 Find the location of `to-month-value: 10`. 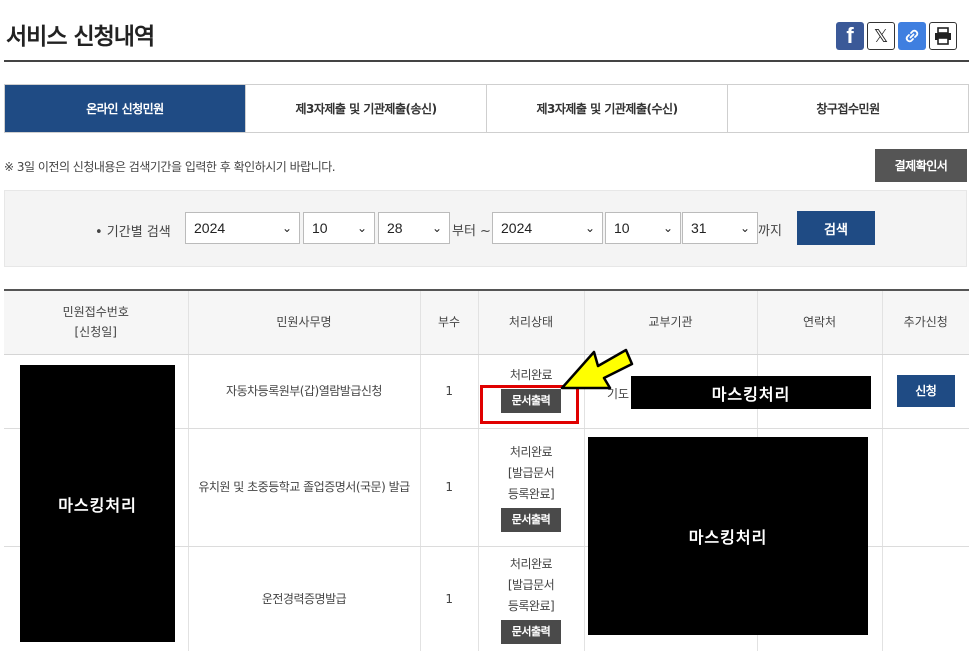

to-month-value: 10 is located at coordinates (622, 228).